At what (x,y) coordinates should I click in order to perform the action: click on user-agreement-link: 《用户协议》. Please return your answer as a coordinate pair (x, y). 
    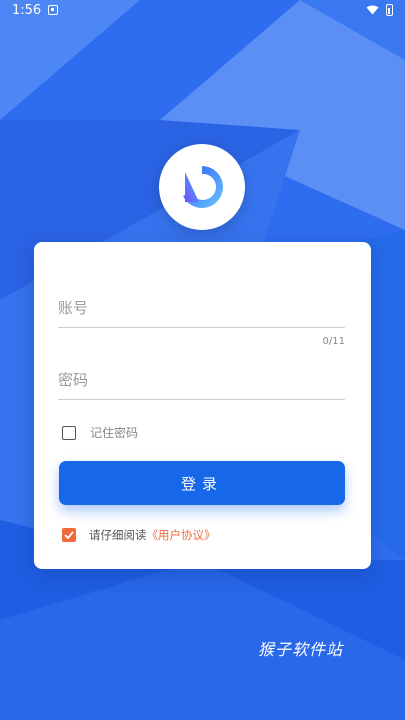
    Looking at the image, I should click on (181, 535).